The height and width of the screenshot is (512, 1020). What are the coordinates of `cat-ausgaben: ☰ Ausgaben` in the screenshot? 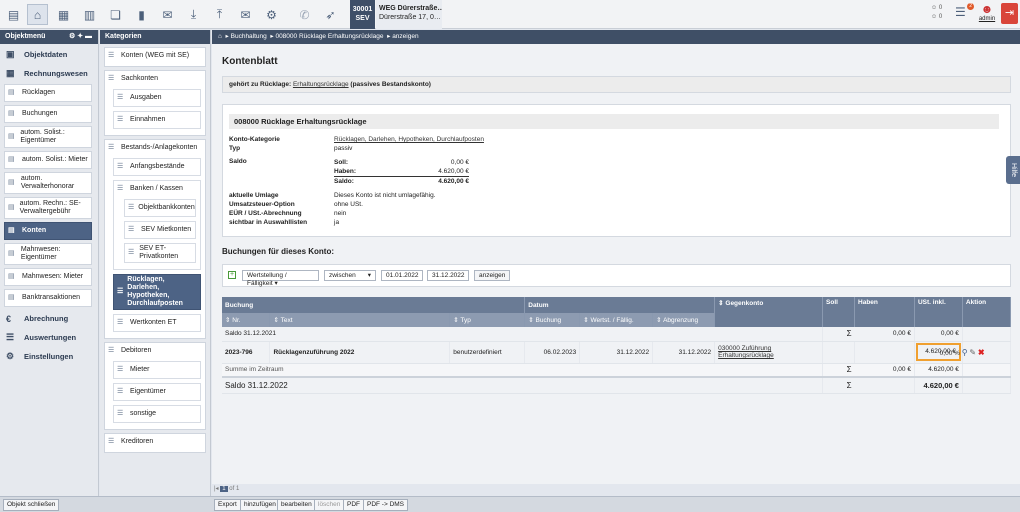 It's located at (157, 98).